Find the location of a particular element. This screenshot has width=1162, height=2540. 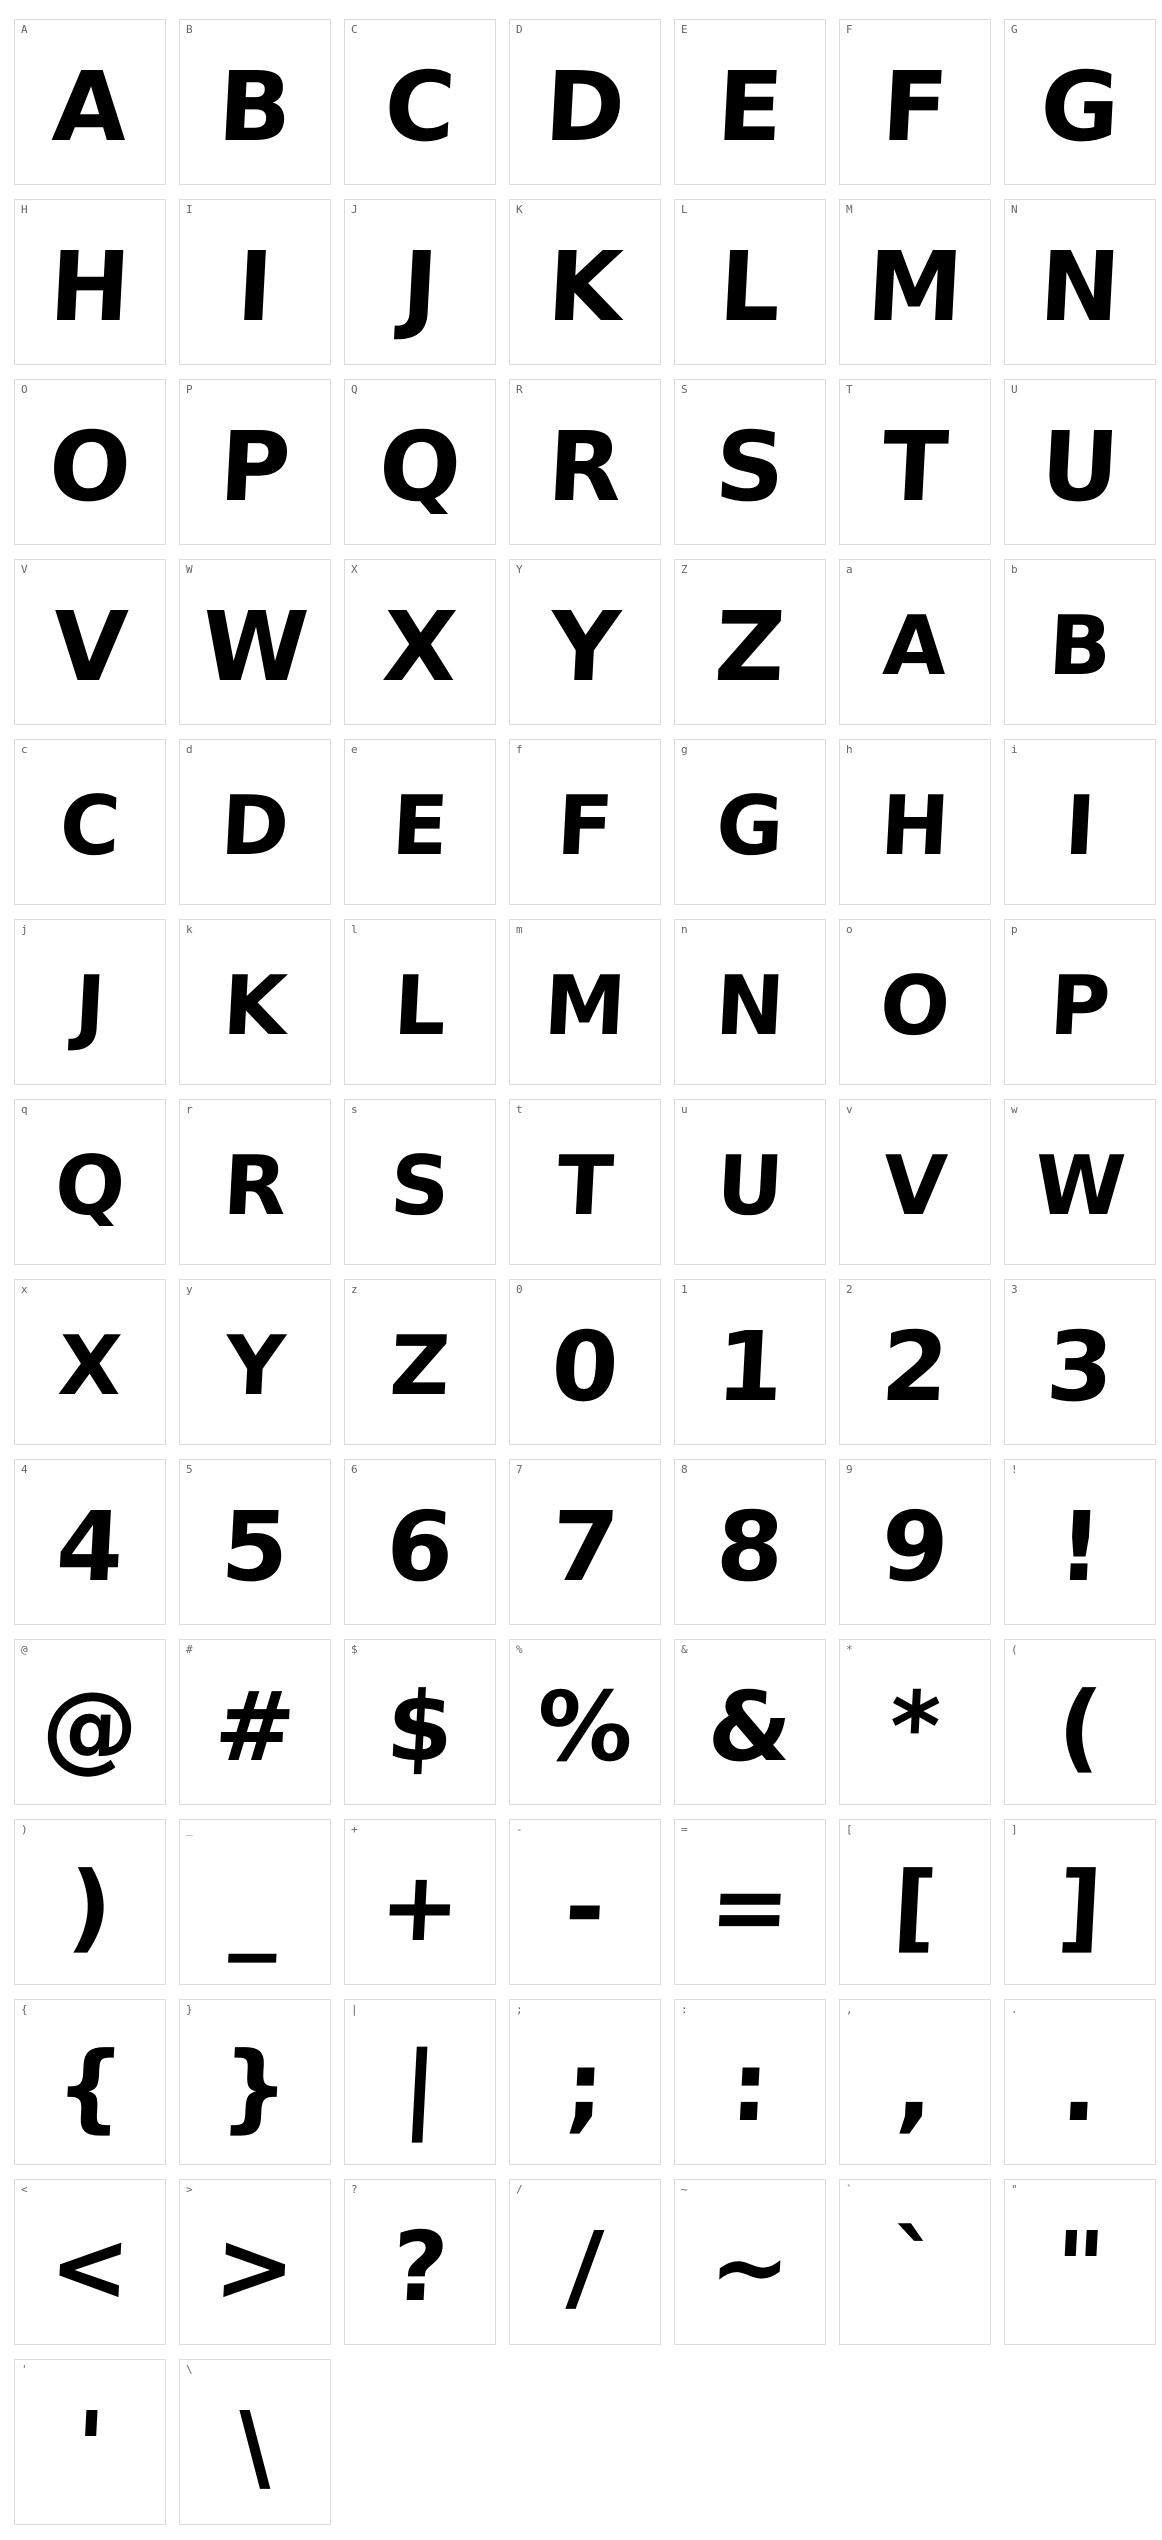

glyph-sample: E is located at coordinates (420, 826).